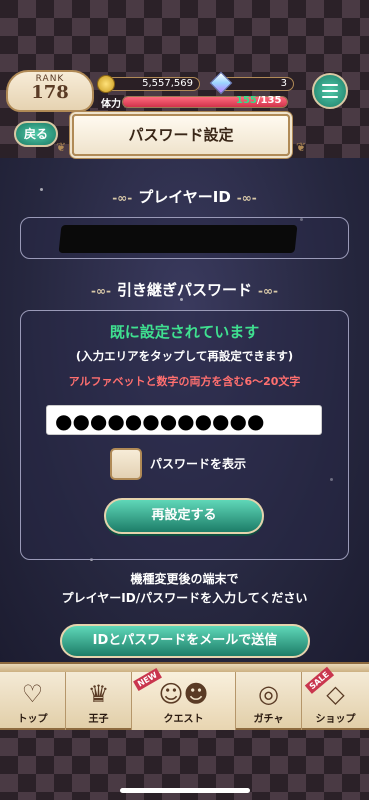 This screenshot has width=369, height=800. I want to click on password-rule: アルファベットと数字の両方を含む6〜20文字, so click(184, 381).